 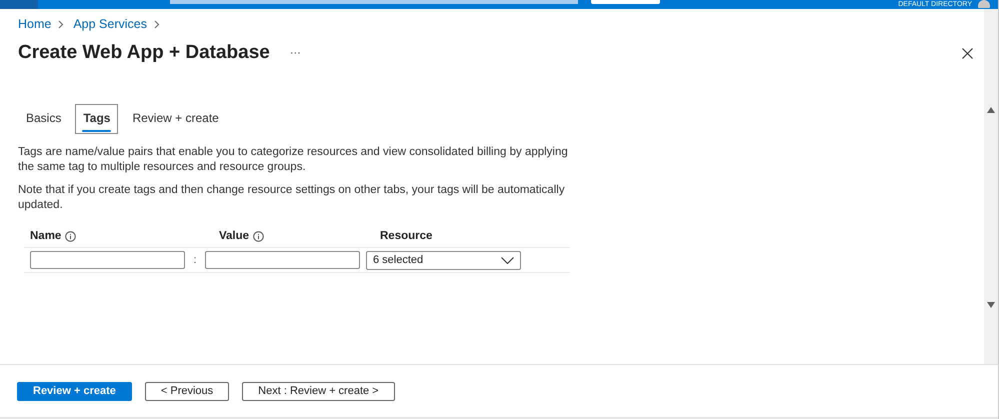 I want to click on chevron-down-icon, so click(x=507, y=260).